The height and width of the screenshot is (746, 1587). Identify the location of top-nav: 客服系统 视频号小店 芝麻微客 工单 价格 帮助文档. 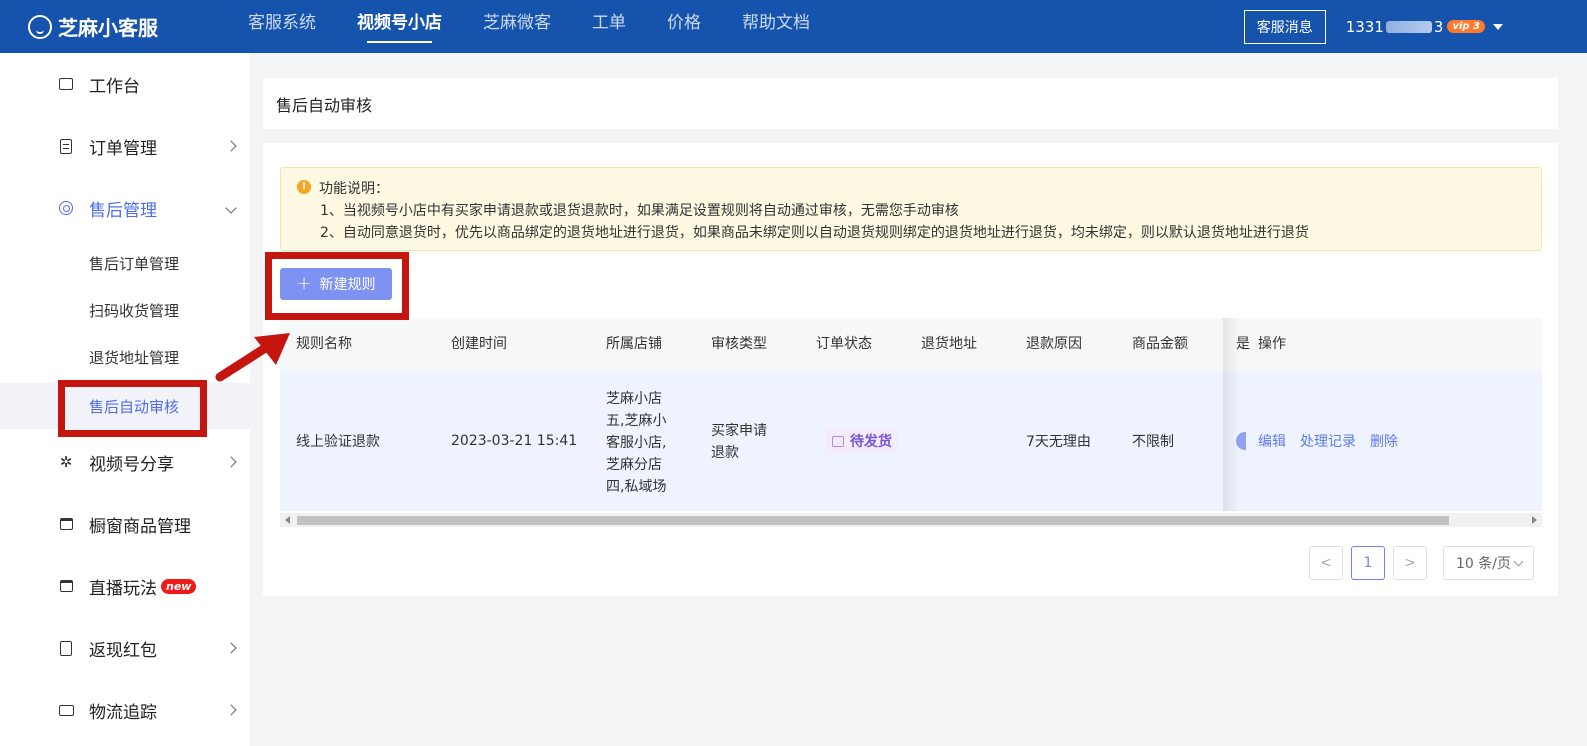
(549, 26).